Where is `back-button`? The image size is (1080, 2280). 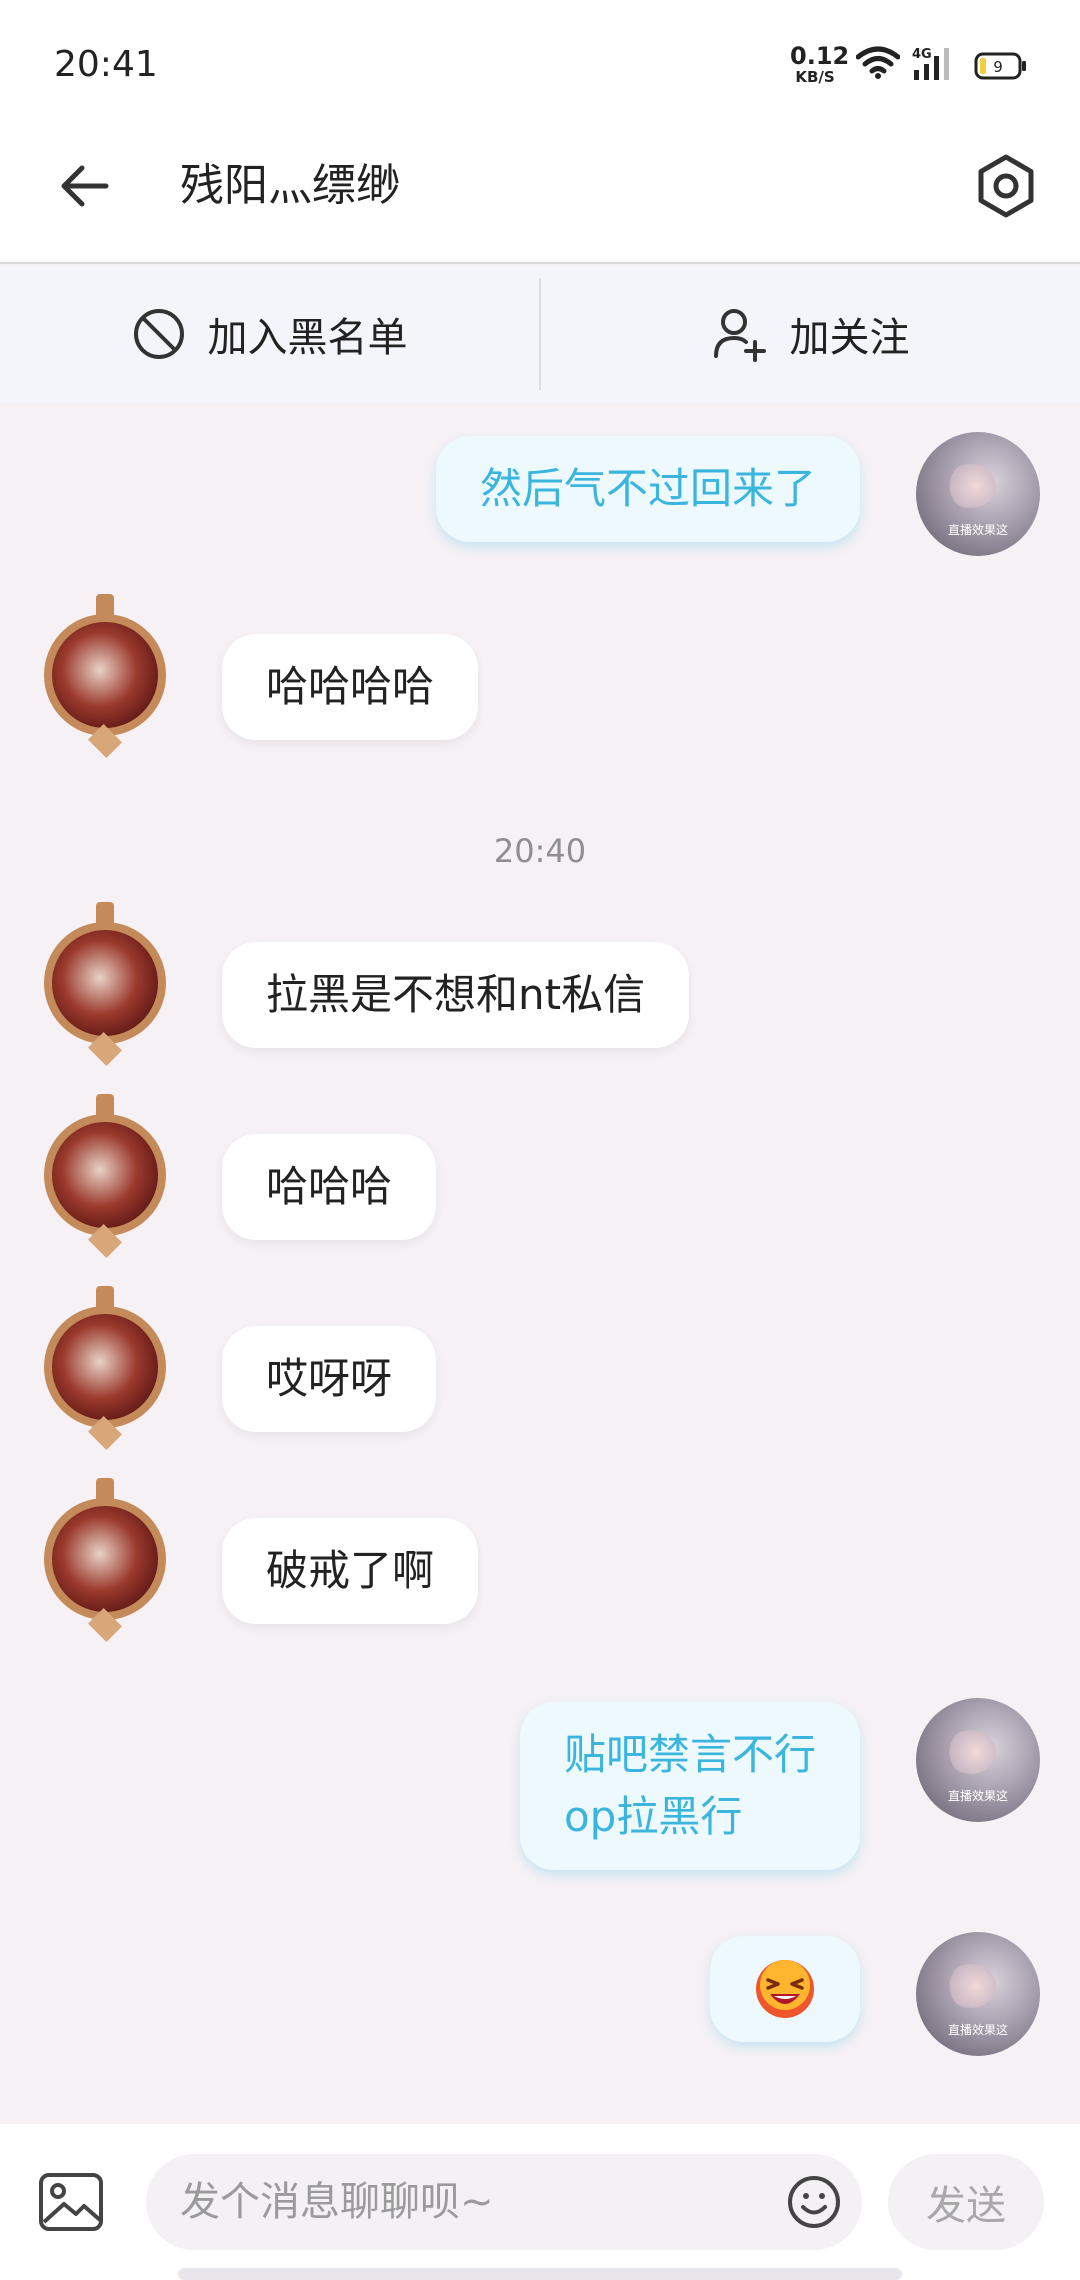
back-button is located at coordinates (84, 186).